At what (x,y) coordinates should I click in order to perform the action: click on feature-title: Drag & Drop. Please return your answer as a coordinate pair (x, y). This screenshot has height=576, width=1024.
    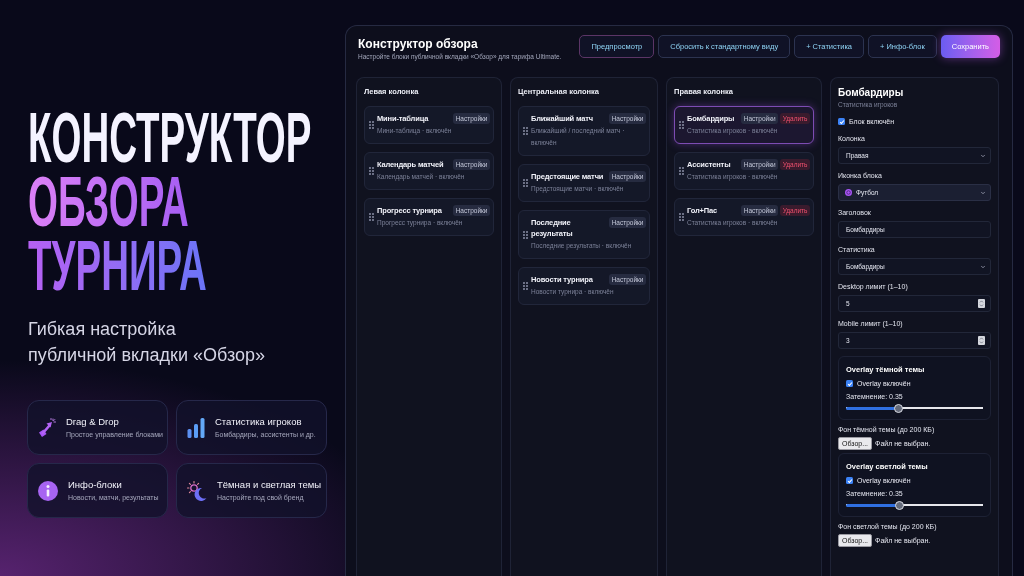
    Looking at the image, I should click on (93, 422).